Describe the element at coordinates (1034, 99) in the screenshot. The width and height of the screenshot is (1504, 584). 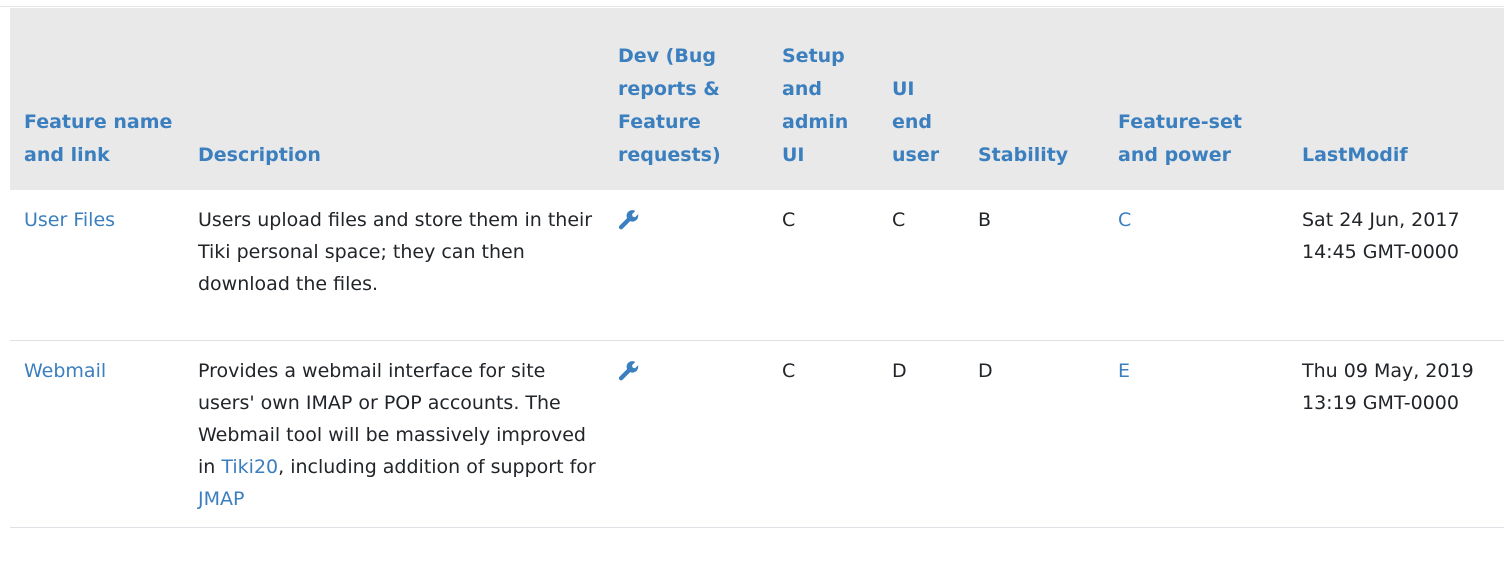
I see `column-header-stability: Stability` at that location.